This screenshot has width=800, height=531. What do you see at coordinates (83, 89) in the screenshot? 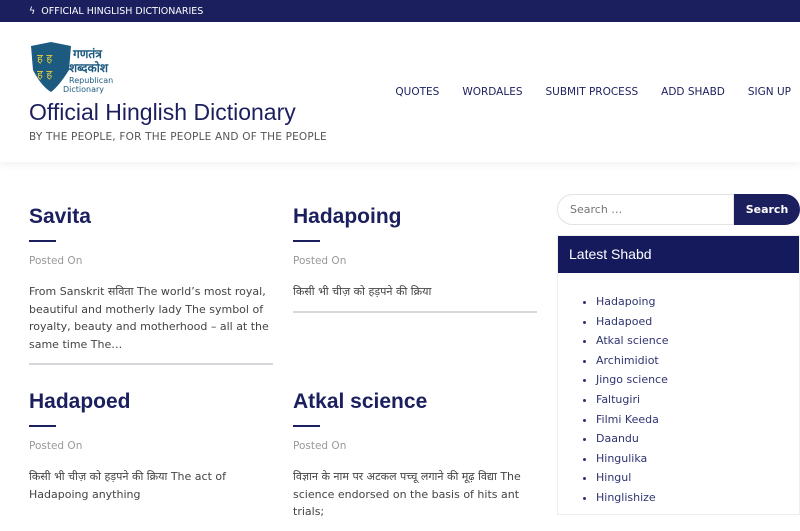
I see `svg-text: Dictionary` at bounding box center [83, 89].